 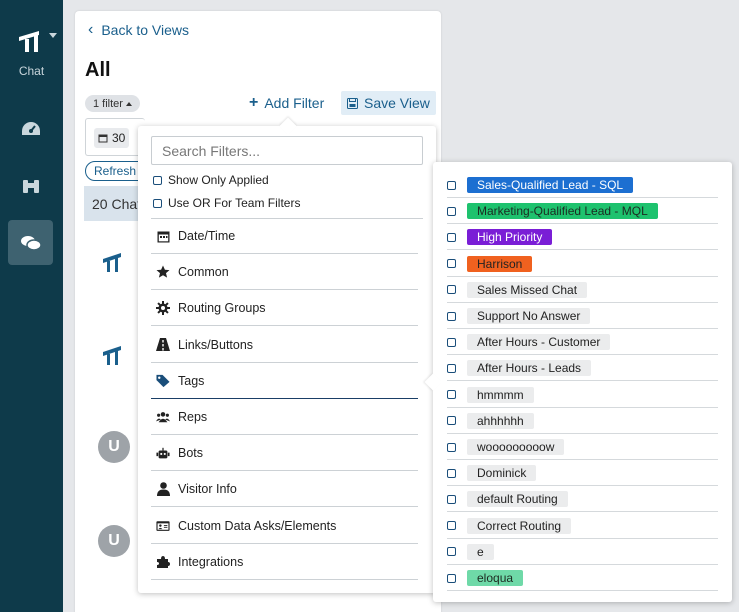 What do you see at coordinates (284, 398) in the screenshot?
I see `active-category-underline` at bounding box center [284, 398].